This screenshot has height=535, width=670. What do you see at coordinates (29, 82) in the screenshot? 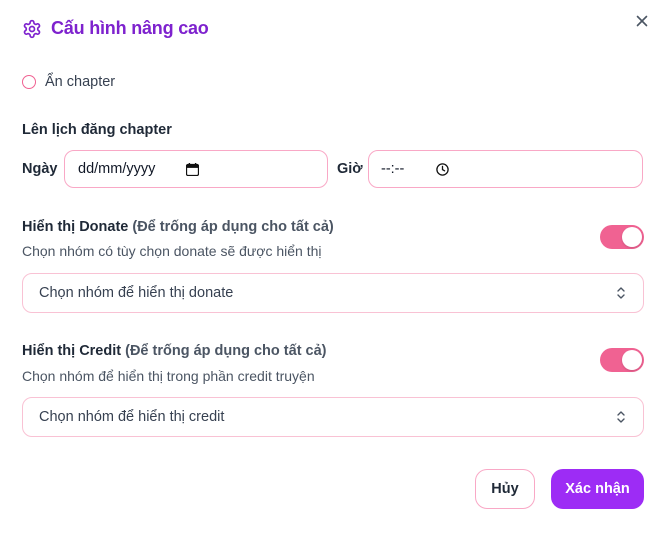
I see `hide-chapter-radio` at bounding box center [29, 82].